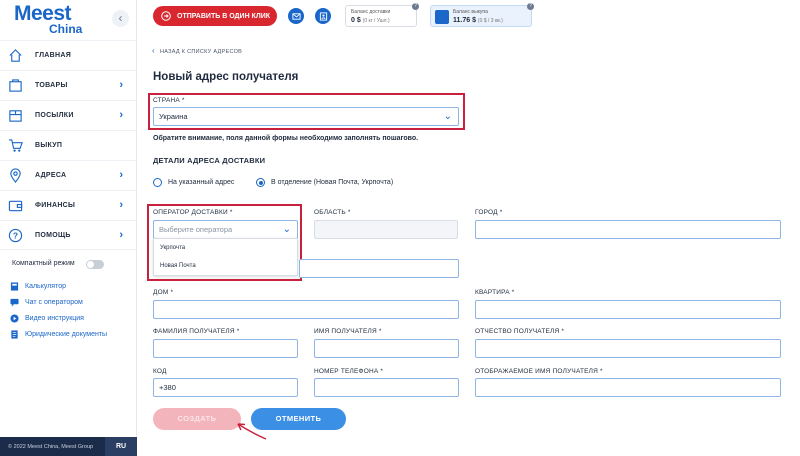 This screenshot has width=800, height=456. I want to click on code-label: КОД, so click(160, 371).